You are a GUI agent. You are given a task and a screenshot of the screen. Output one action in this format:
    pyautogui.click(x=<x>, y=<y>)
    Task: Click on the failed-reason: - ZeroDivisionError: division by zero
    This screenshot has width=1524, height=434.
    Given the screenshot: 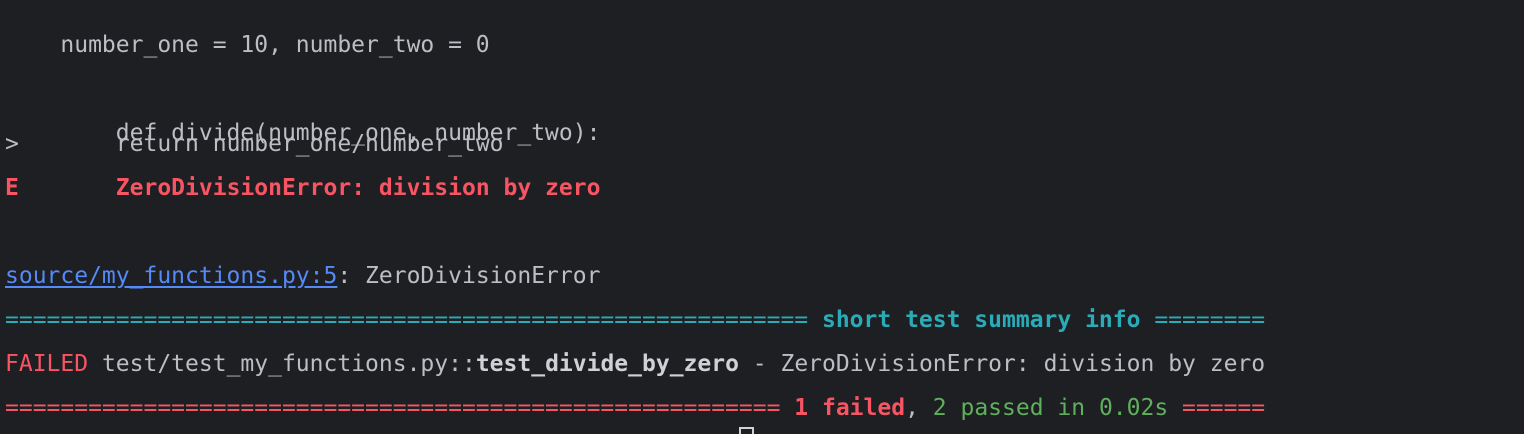 What is the action you would take?
    pyautogui.click(x=1002, y=364)
    